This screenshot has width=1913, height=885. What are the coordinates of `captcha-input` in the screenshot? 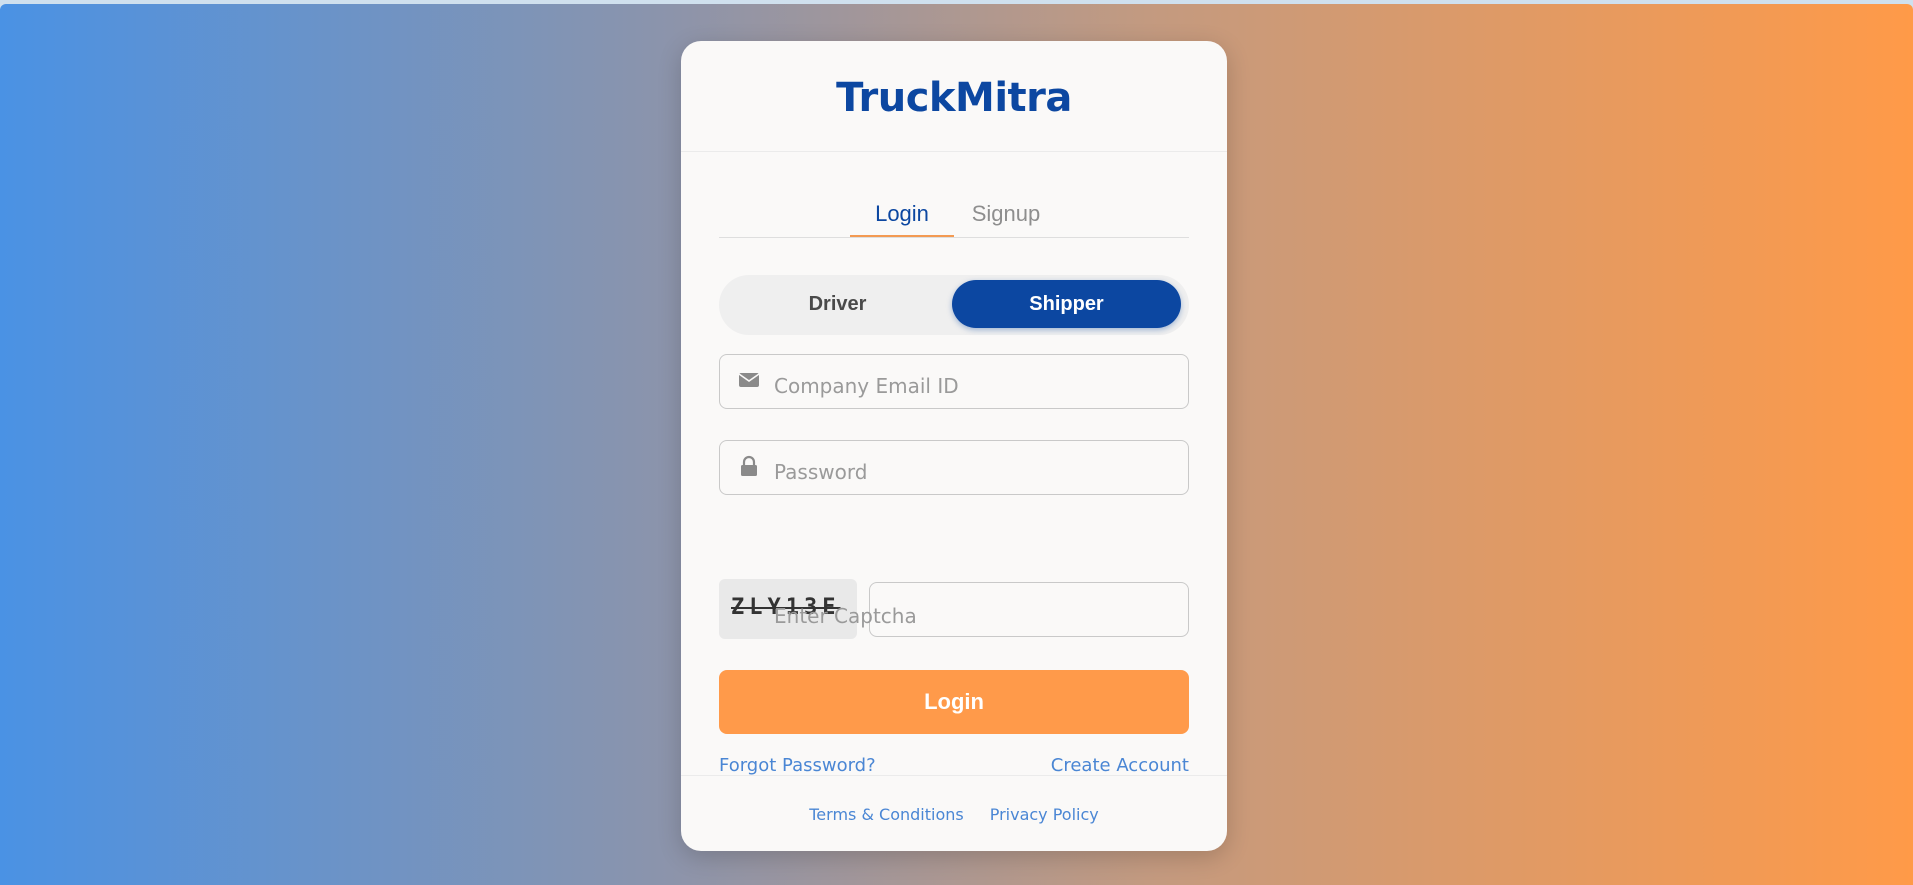 It's located at (974, 612).